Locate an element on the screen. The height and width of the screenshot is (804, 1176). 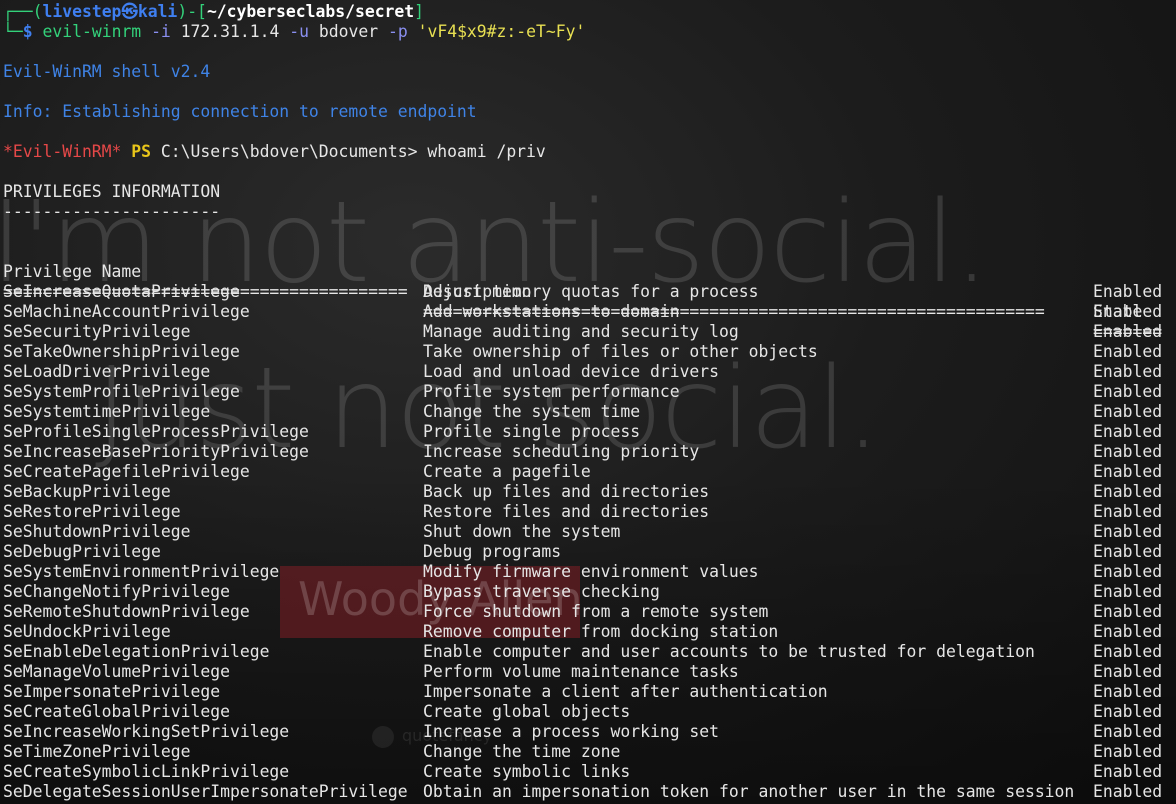
privilege-description: Bypass traverse checking is located at coordinates (541, 591).